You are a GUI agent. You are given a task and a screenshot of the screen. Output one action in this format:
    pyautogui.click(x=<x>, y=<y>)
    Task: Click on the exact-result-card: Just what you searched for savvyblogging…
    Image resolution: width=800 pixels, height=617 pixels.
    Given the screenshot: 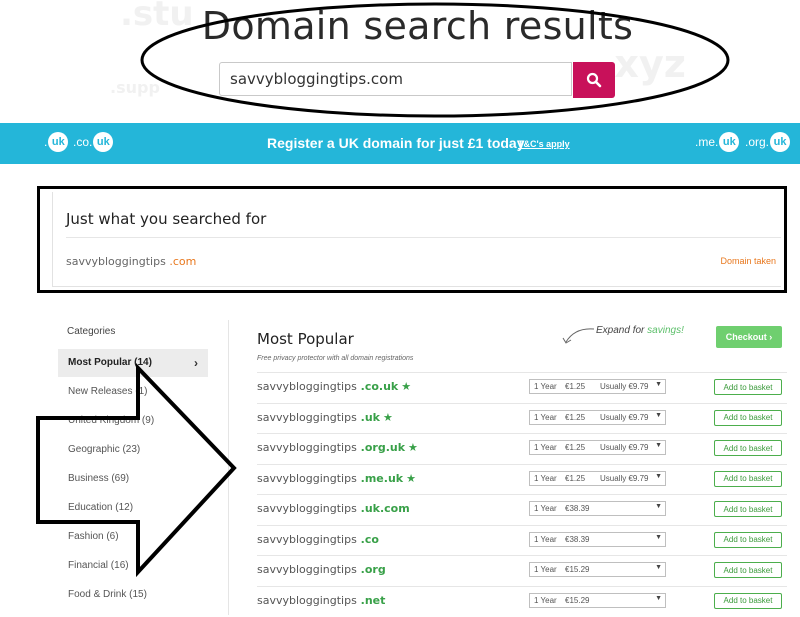 What is the action you would take?
    pyautogui.click(x=416, y=239)
    